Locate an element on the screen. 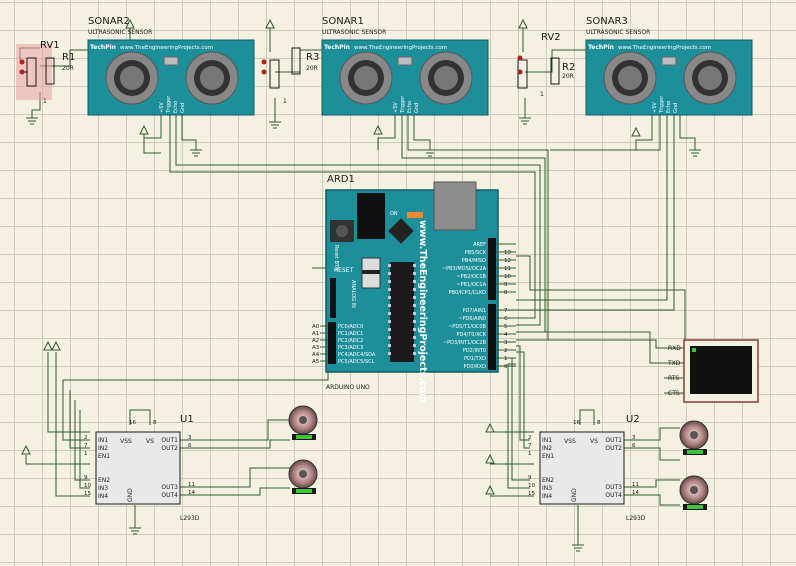 The width and height of the screenshot is (796, 566). terminal-pin-txd: TXD is located at coordinates (674, 363).